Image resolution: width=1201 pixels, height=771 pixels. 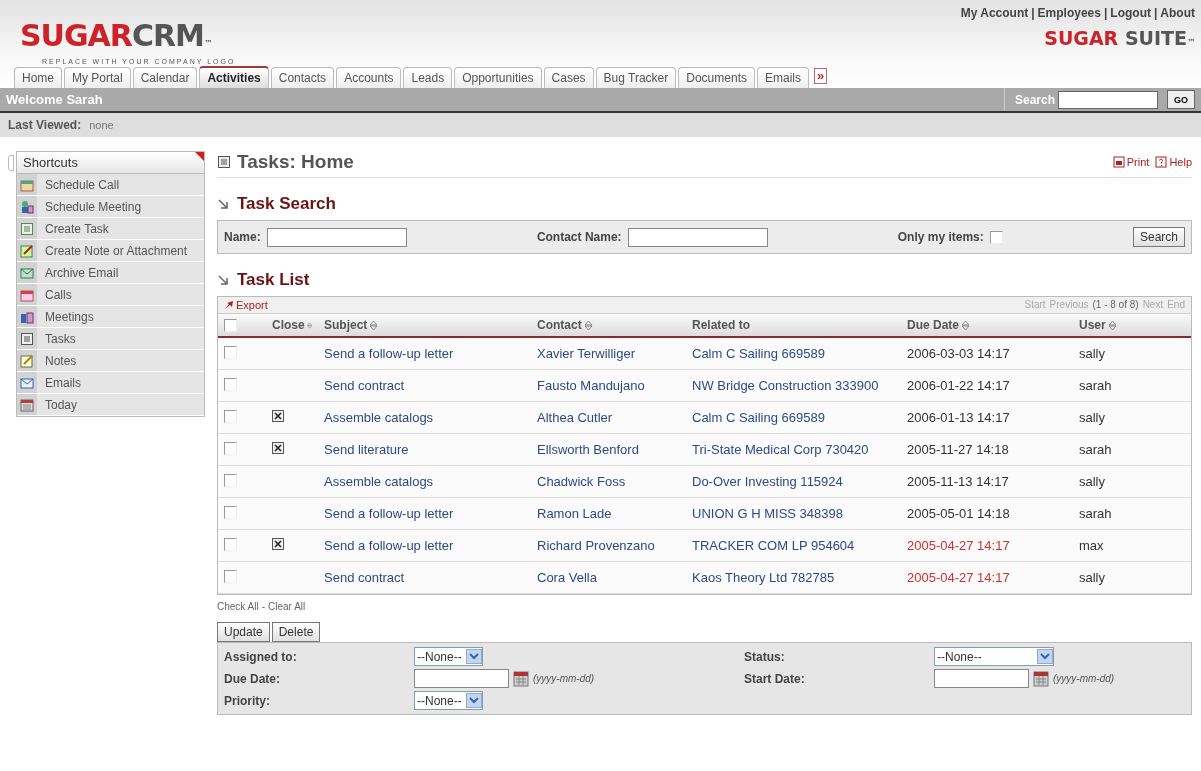 I want to click on search-button: Search, so click(x=1158, y=237).